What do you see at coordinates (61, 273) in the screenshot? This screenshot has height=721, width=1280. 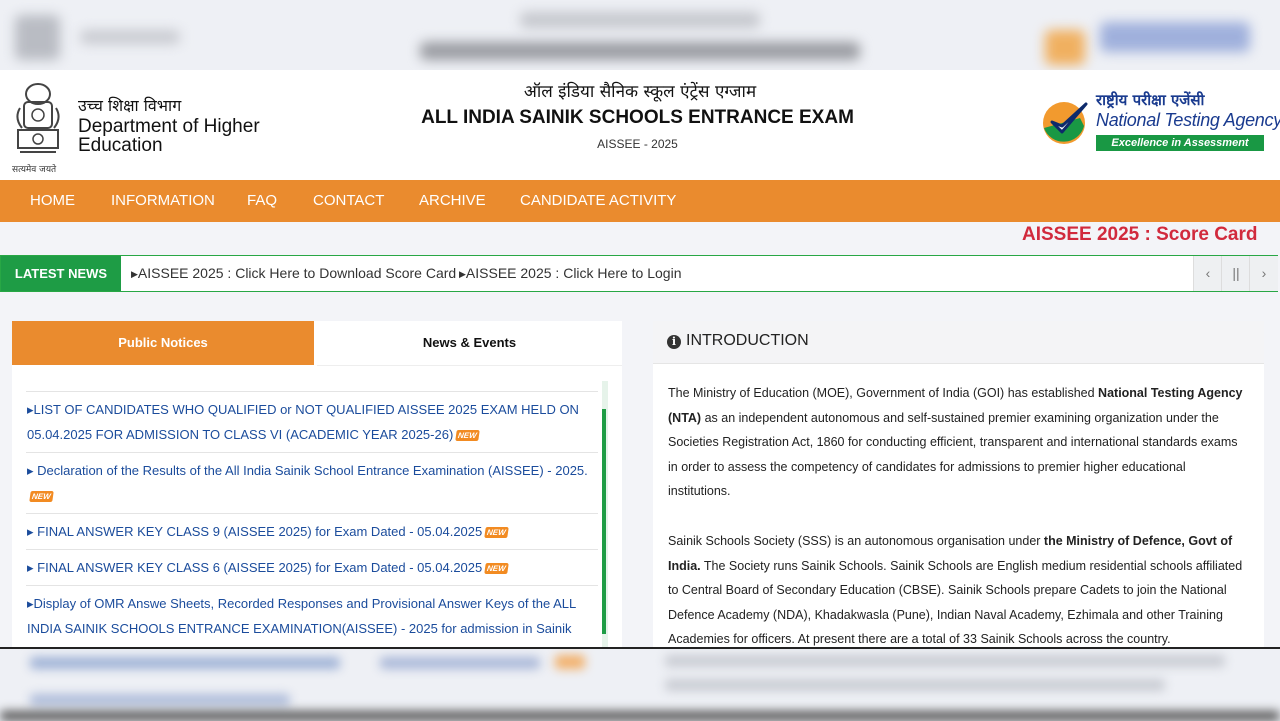 I see `latest-news-label: LATEST NEWS` at bounding box center [61, 273].